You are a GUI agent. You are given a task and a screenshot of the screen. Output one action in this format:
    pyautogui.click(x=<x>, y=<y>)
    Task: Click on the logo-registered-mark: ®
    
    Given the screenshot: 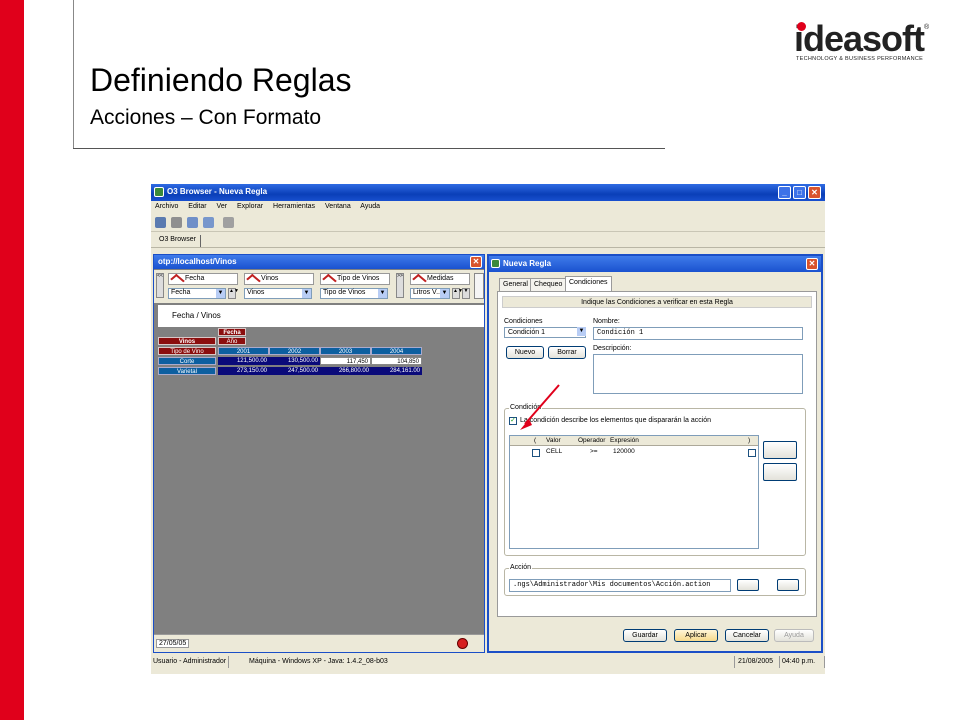 What is the action you would take?
    pyautogui.click(x=927, y=27)
    